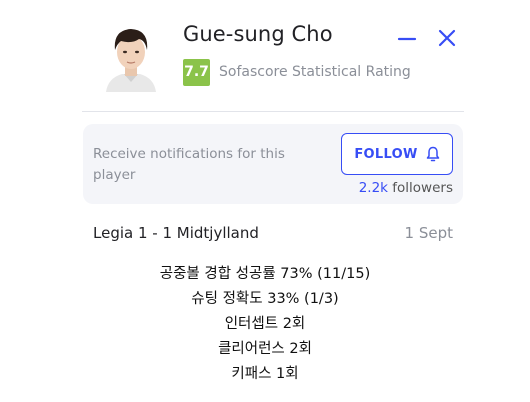  Describe the element at coordinates (265, 374) in the screenshot. I see `stat-line: 키패스 1회` at that location.